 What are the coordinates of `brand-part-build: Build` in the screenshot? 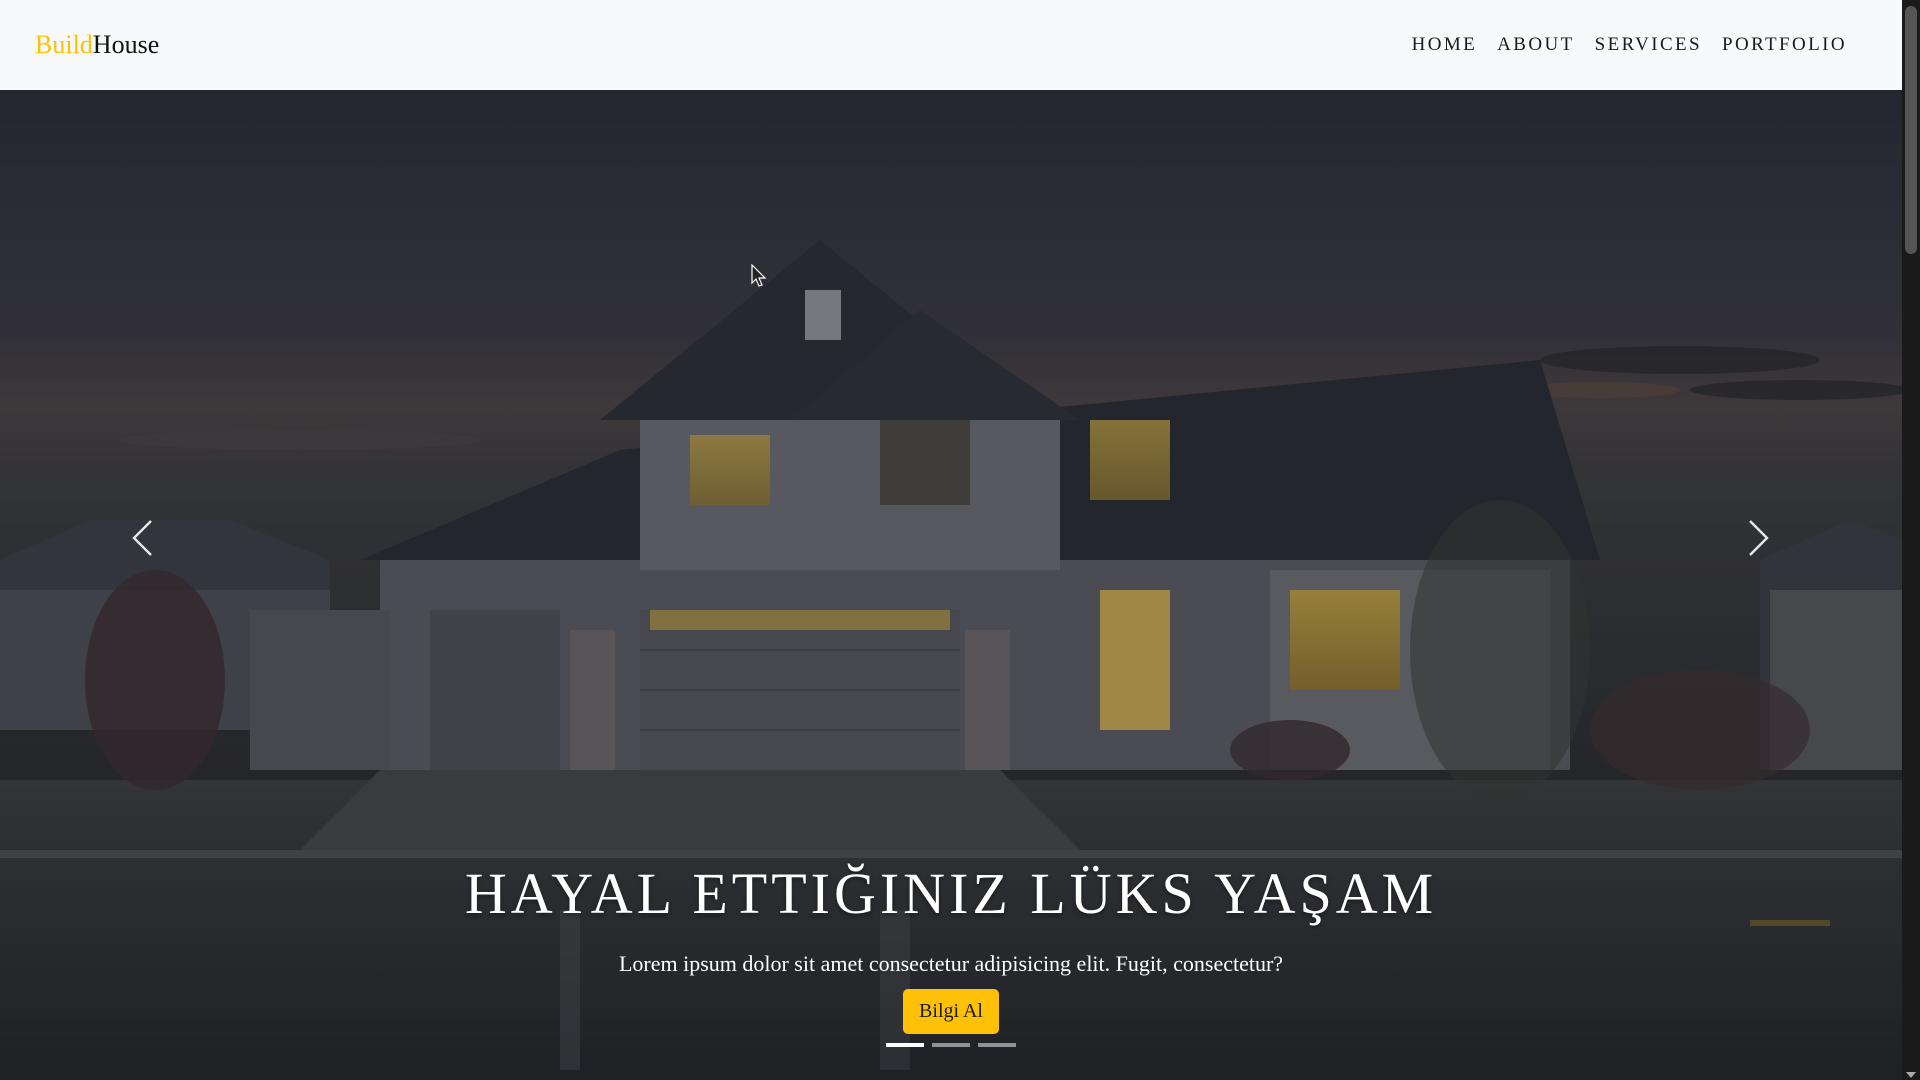 It's located at (64, 44).